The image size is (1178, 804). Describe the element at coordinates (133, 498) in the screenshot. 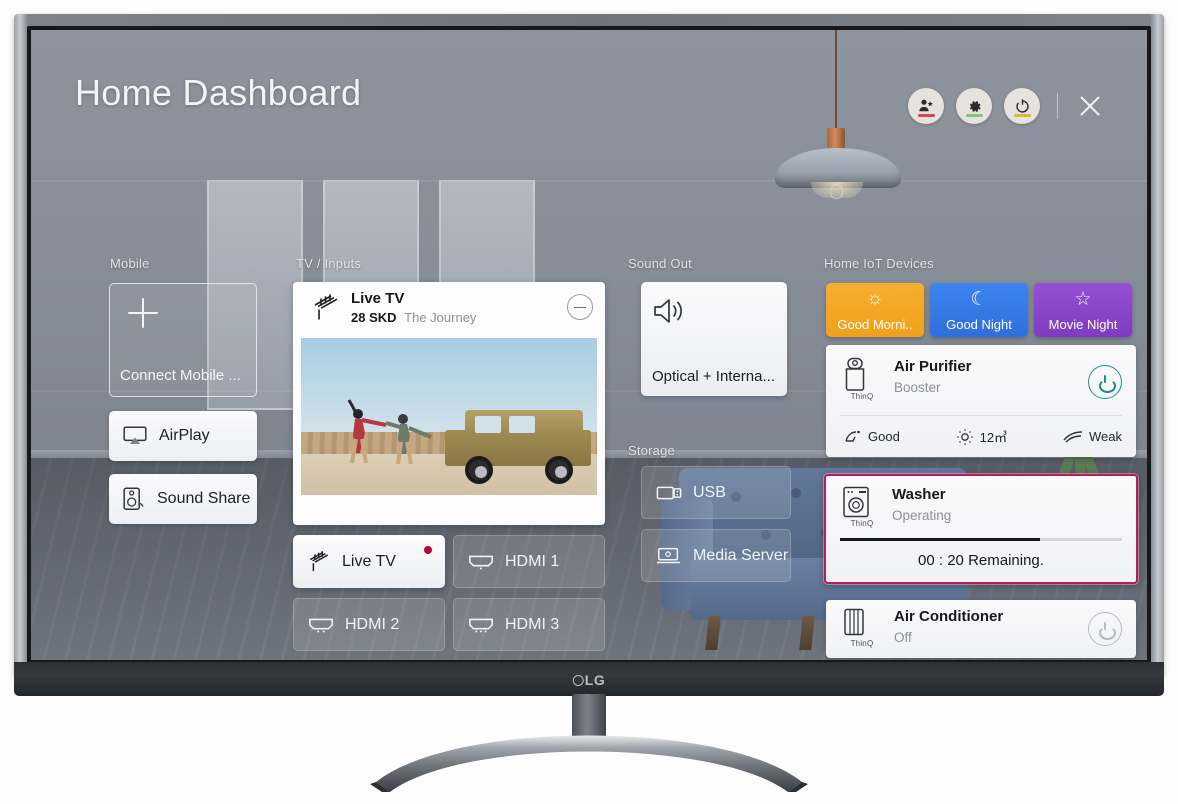

I see `speaker-share-icon` at that location.